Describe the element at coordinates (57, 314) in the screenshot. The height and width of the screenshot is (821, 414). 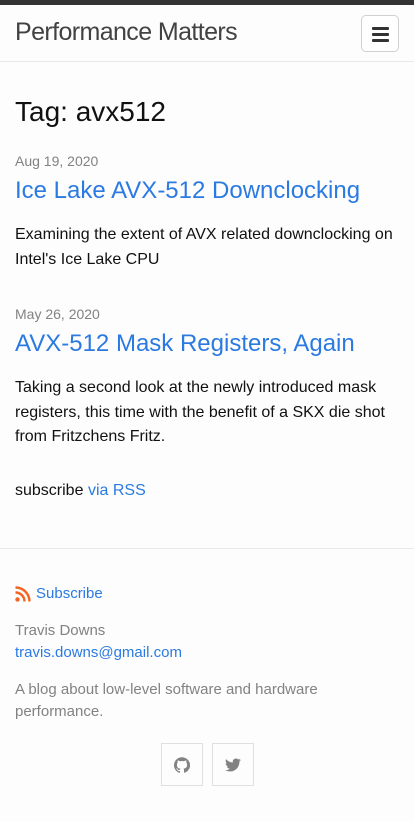
I see `post-date: May 26, 2020` at that location.